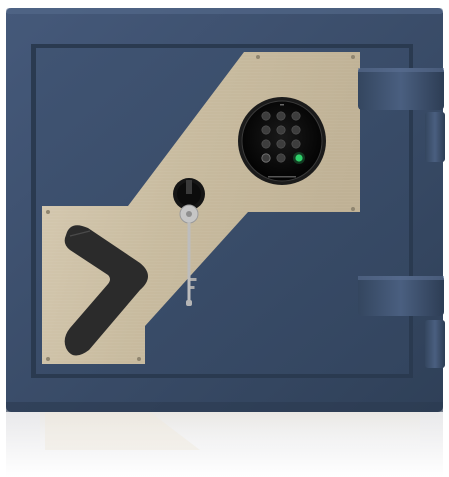 Image resolution: width=449 pixels, height=477 pixels. What do you see at coordinates (224, 443) in the screenshot?
I see `floor-reflection` at bounding box center [224, 443].